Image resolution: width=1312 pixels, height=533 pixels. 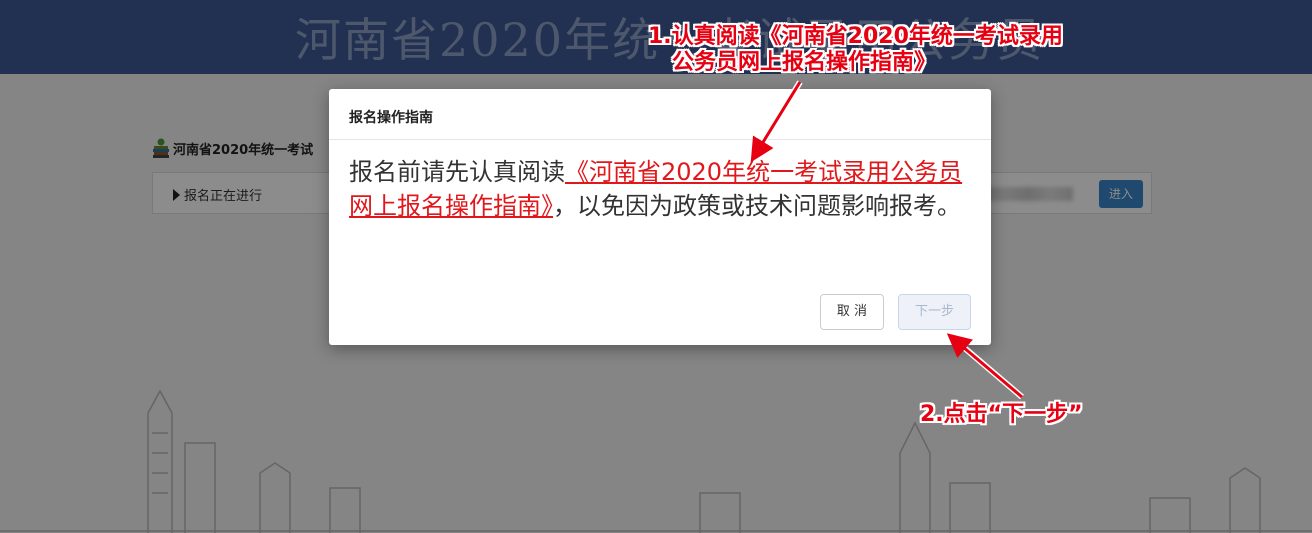 I want to click on dialog-title: 报名操作指南, so click(x=391, y=118).